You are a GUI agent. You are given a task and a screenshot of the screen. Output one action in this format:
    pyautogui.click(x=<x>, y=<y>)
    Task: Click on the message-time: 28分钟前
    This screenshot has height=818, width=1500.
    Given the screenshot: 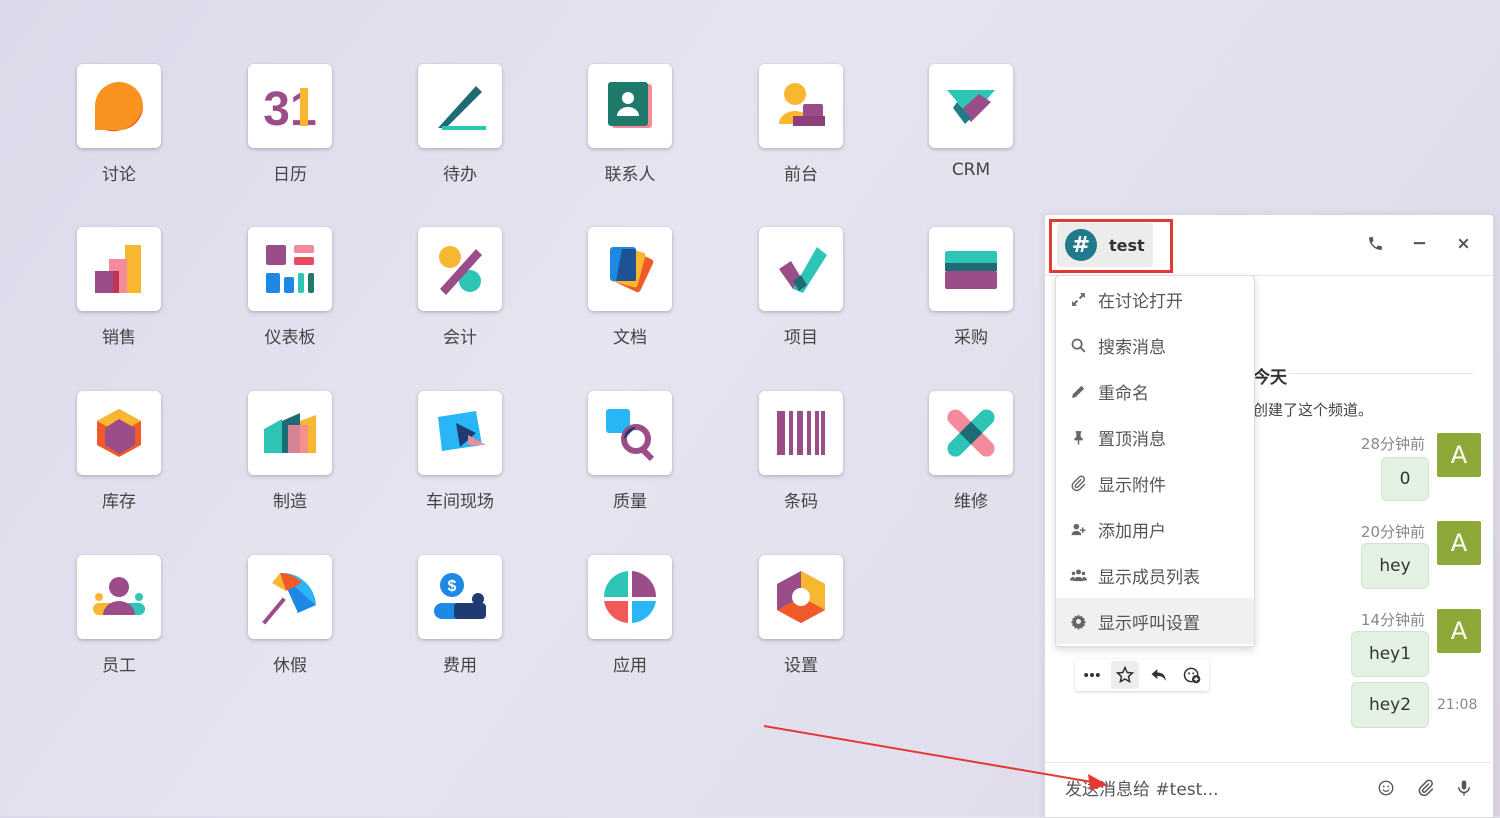 What is the action you would take?
    pyautogui.click(x=1392, y=444)
    